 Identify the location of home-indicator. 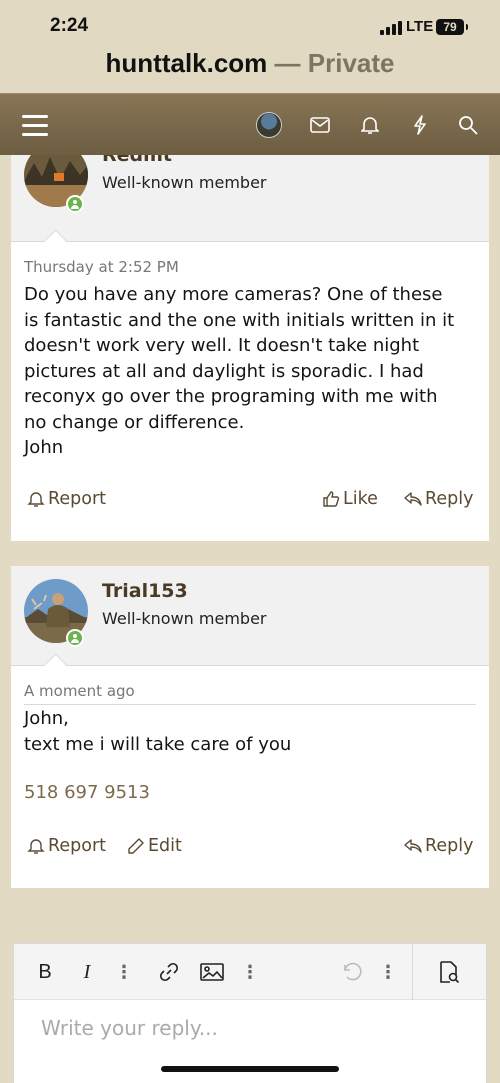
(250, 1069).